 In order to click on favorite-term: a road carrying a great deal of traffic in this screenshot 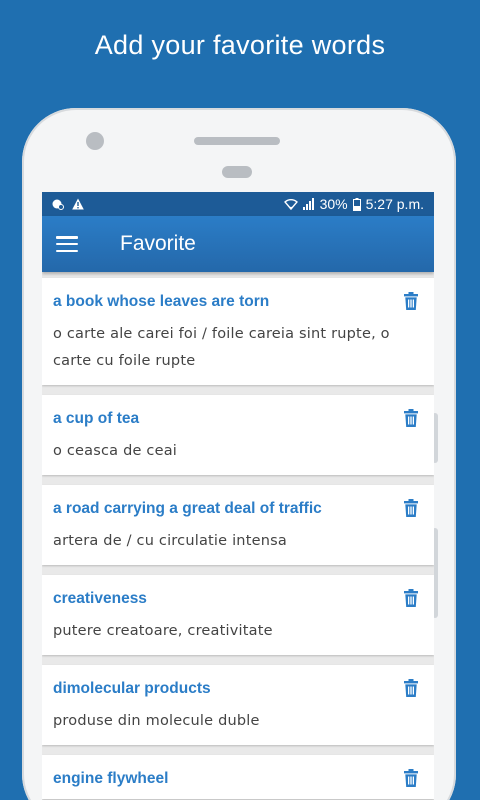, I will do `click(187, 508)`.